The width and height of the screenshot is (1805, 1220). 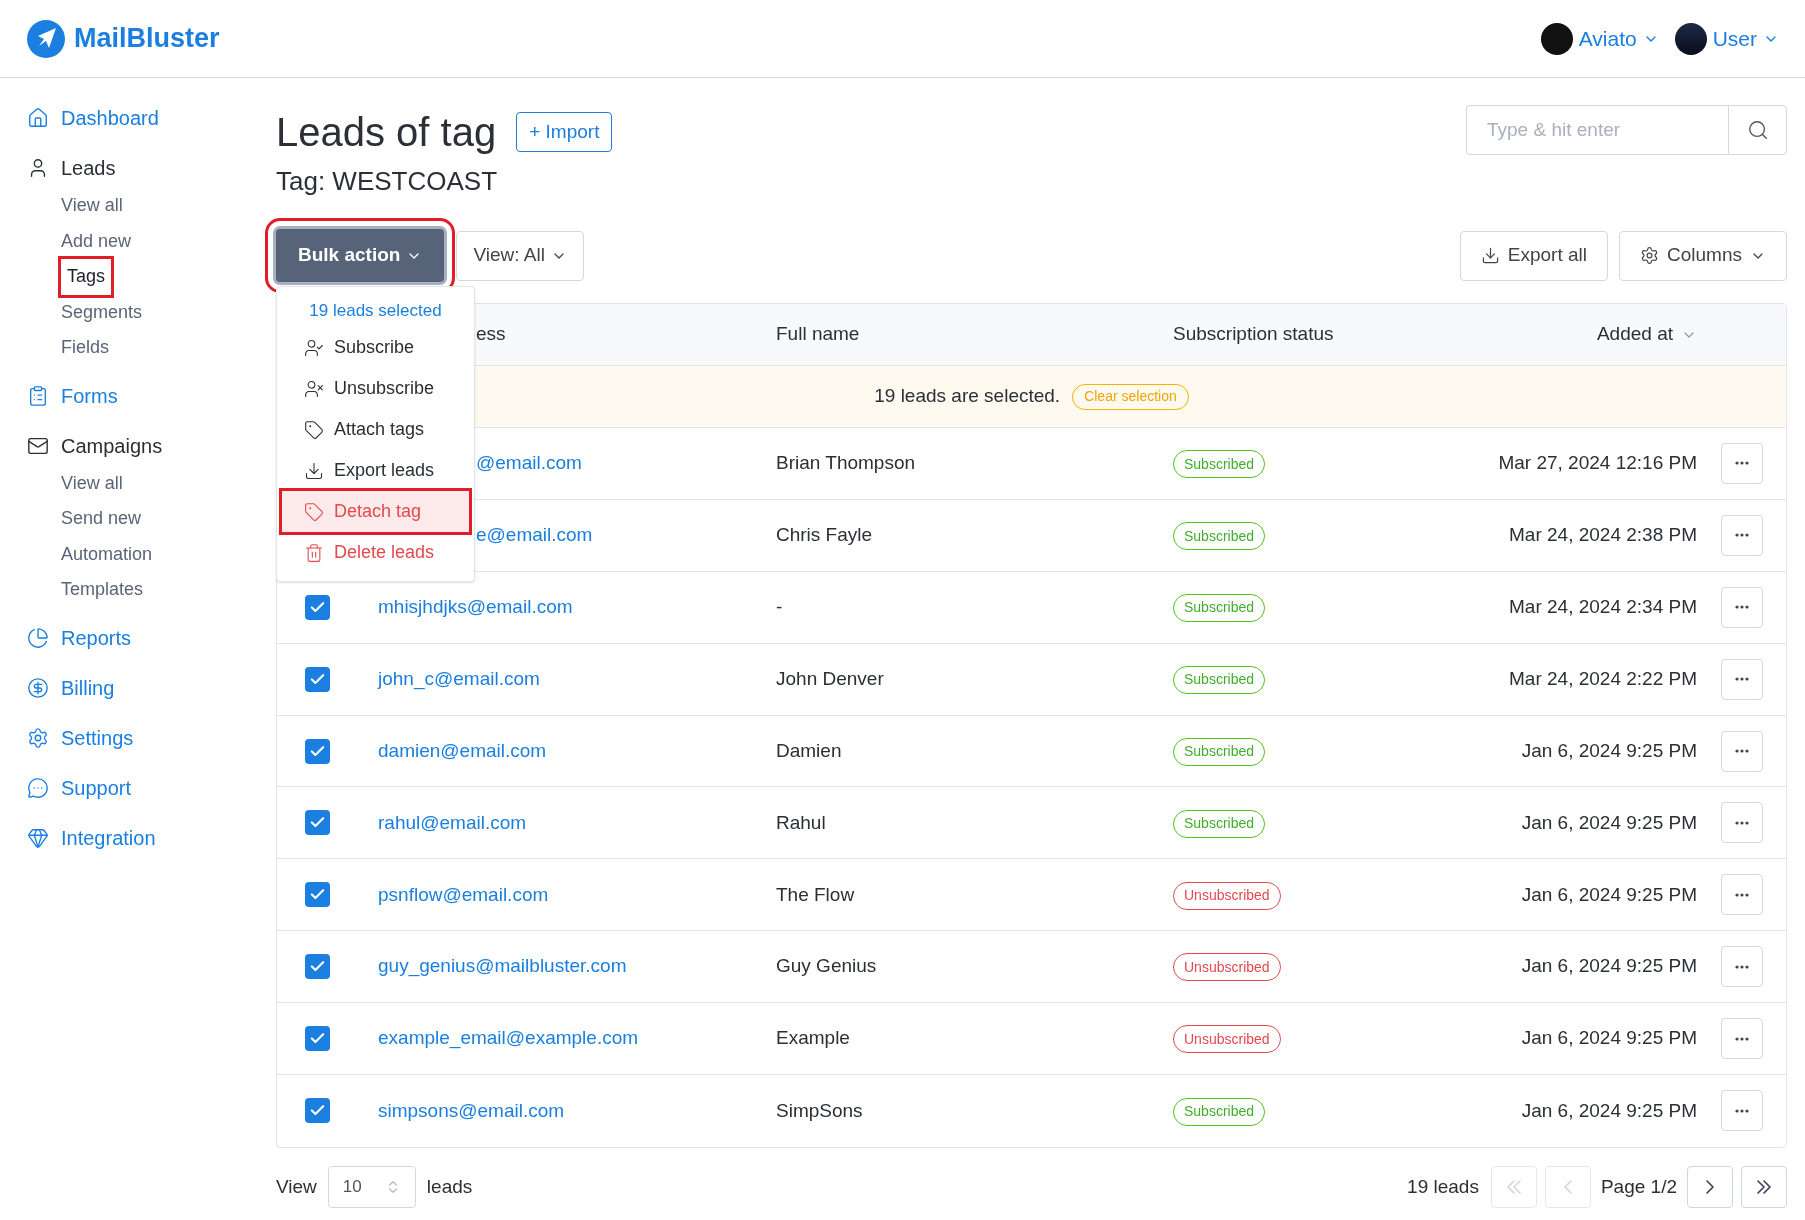 I want to click on sidebar-subitem: Fields, so click(x=85, y=348).